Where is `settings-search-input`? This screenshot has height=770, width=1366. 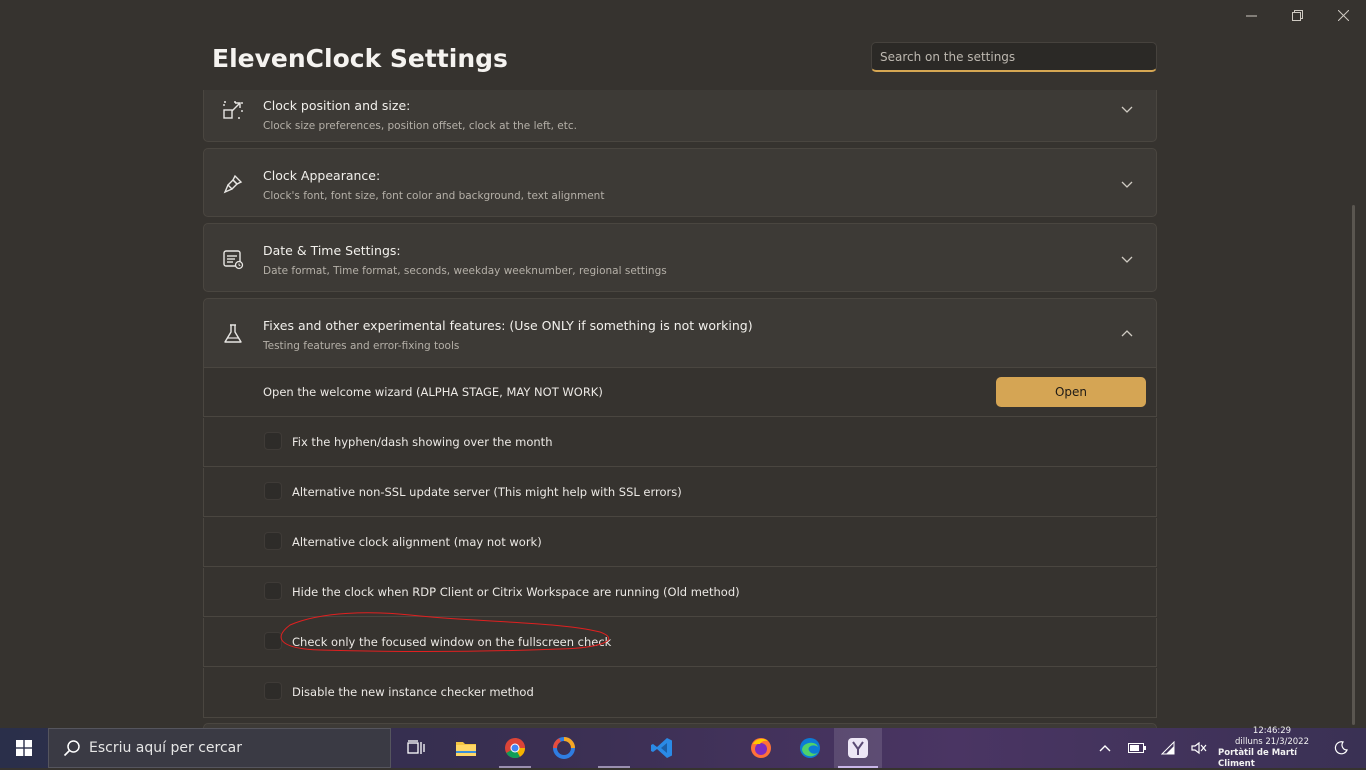
settings-search-input is located at coordinates (1014, 57).